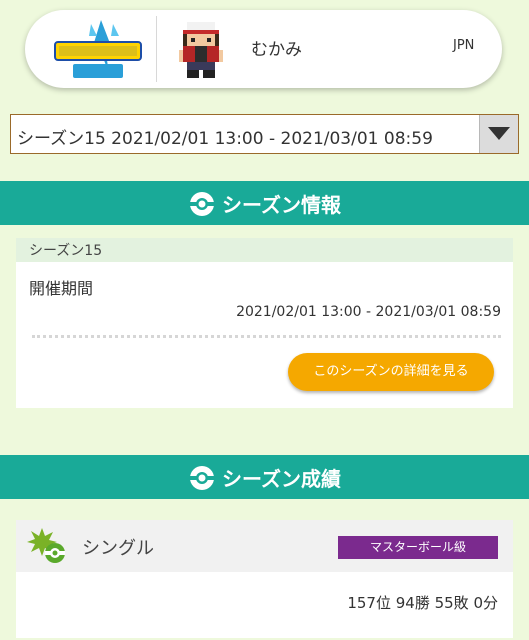 The image size is (529, 640). I want to click on season-info-header: シーズン情報, so click(264, 203).